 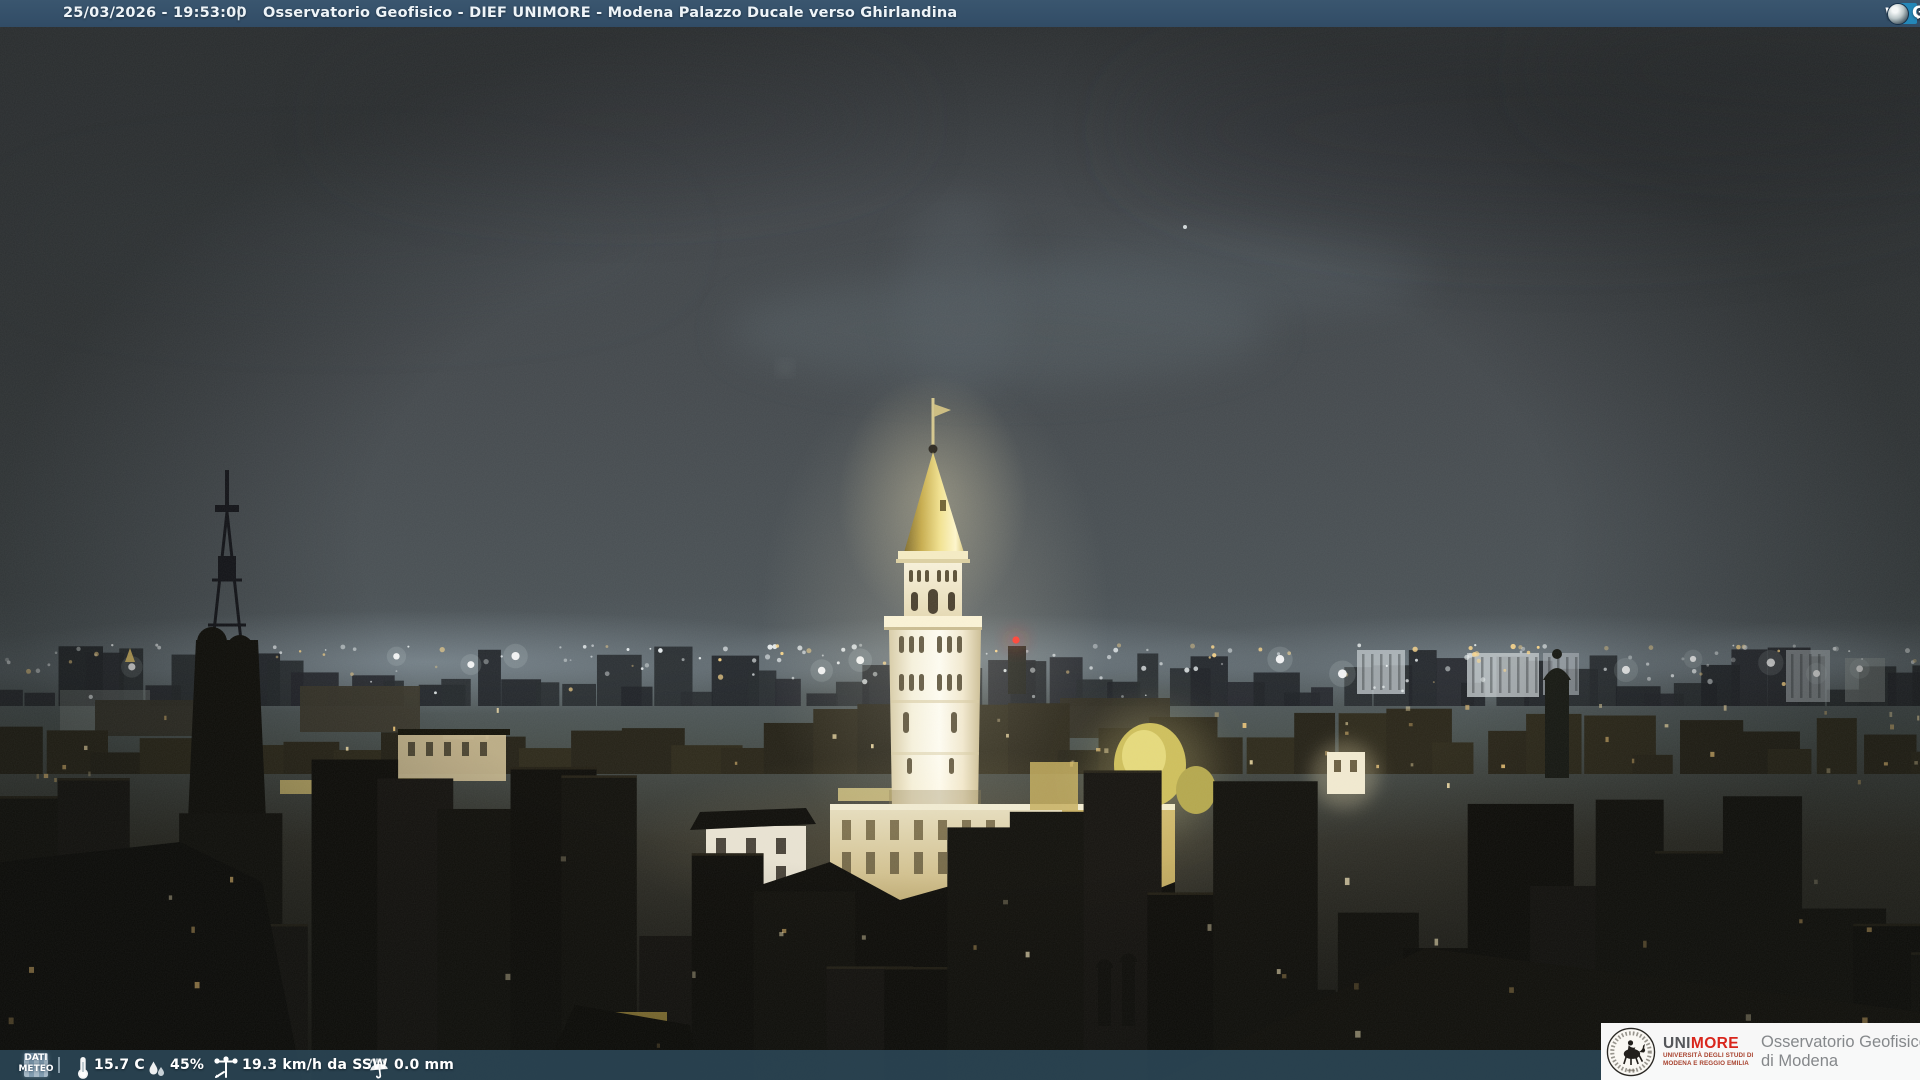 I want to click on weathercam-logo: Weather CAM, so click(x=1902, y=13).